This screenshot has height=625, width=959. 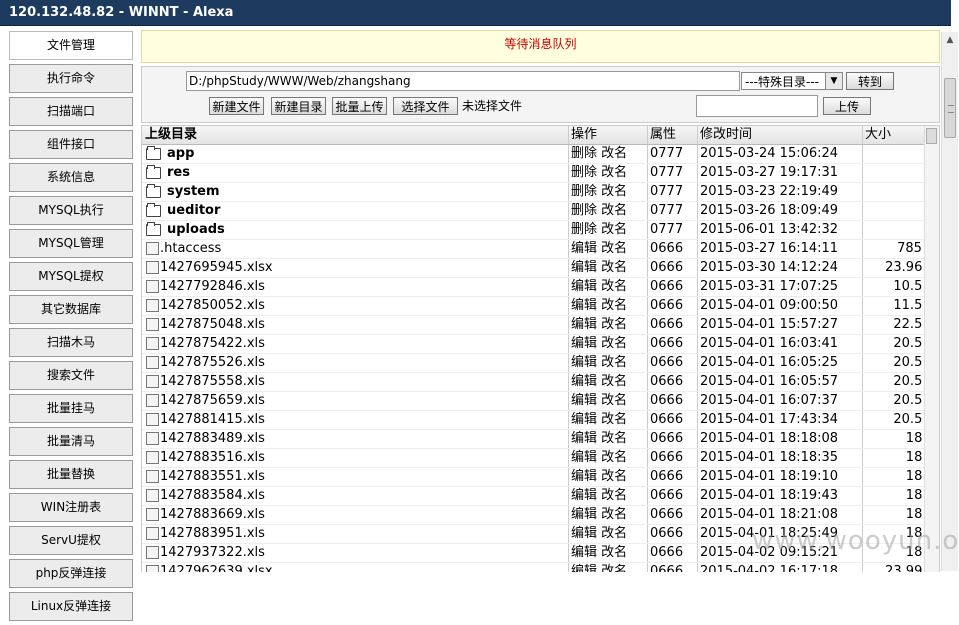 I want to click on file-name: 1427883669.xls, so click(x=212, y=514).